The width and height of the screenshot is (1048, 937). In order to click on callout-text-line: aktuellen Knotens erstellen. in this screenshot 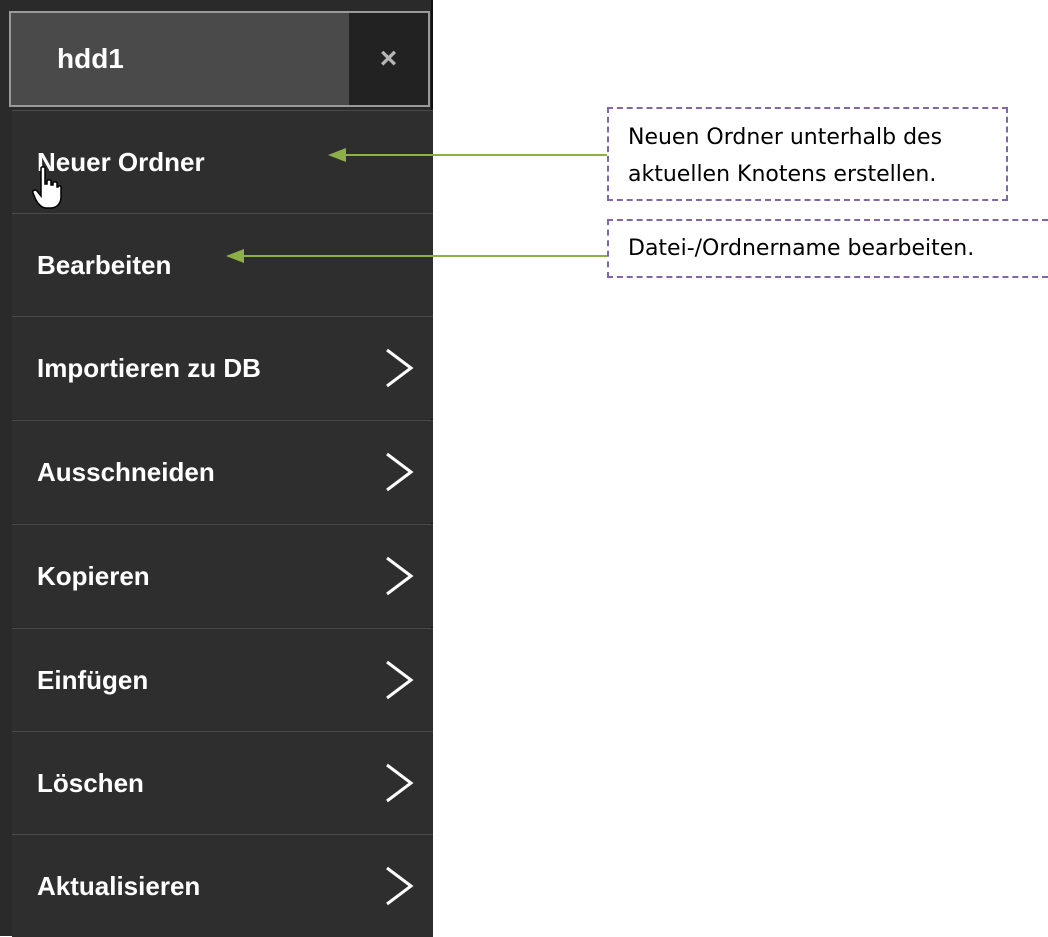, I will do `click(782, 174)`.